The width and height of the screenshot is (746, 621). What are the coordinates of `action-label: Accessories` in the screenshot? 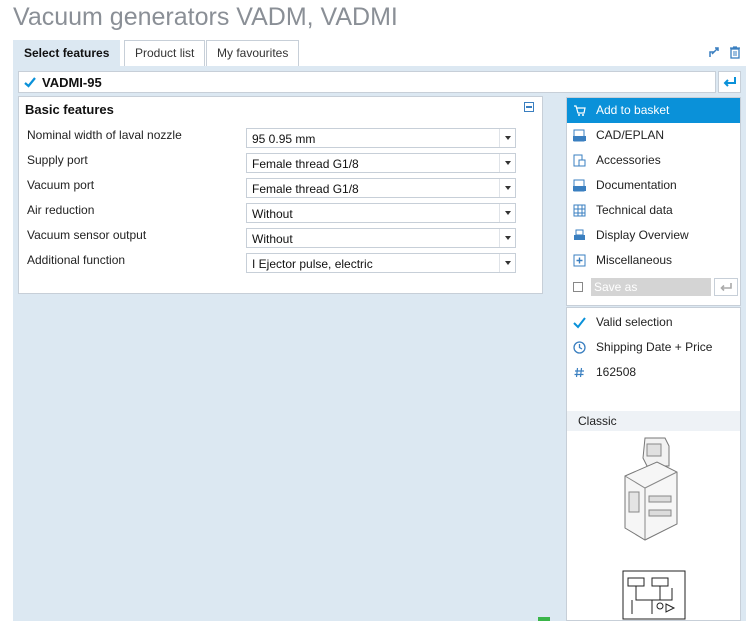 It's located at (628, 160).